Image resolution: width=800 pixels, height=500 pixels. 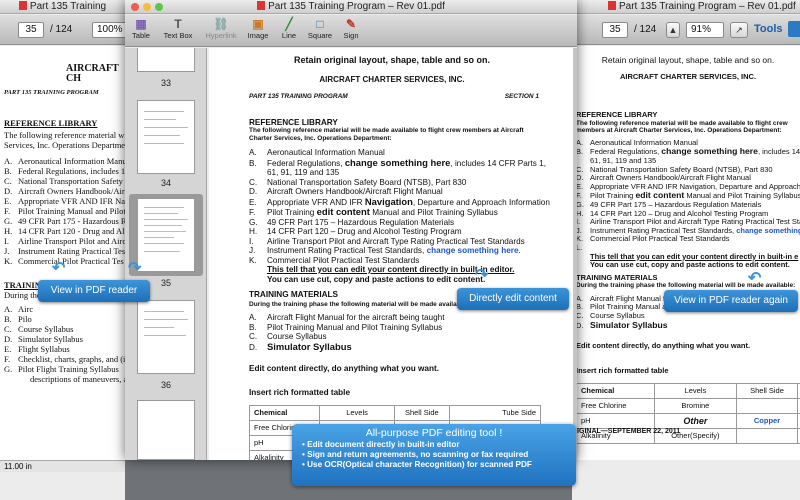 I want to click on left-page-number-field: 35, so click(x=31, y=30).